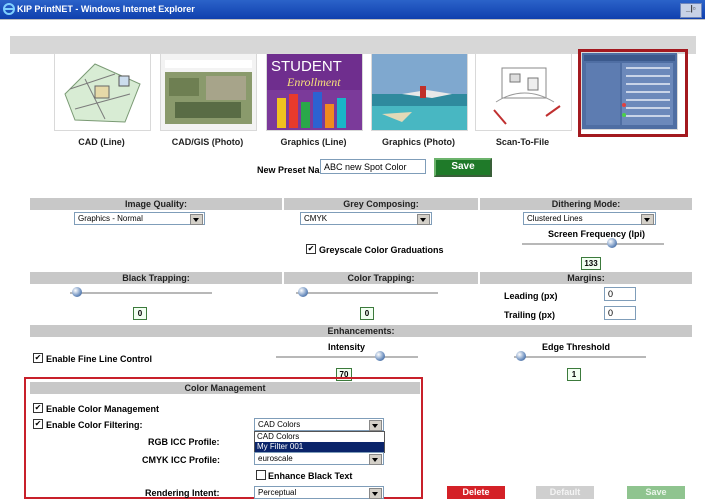  Describe the element at coordinates (106, 9) in the screenshot. I see `window-title: KIP PrintNET - Windows Internet Explorer` at that location.